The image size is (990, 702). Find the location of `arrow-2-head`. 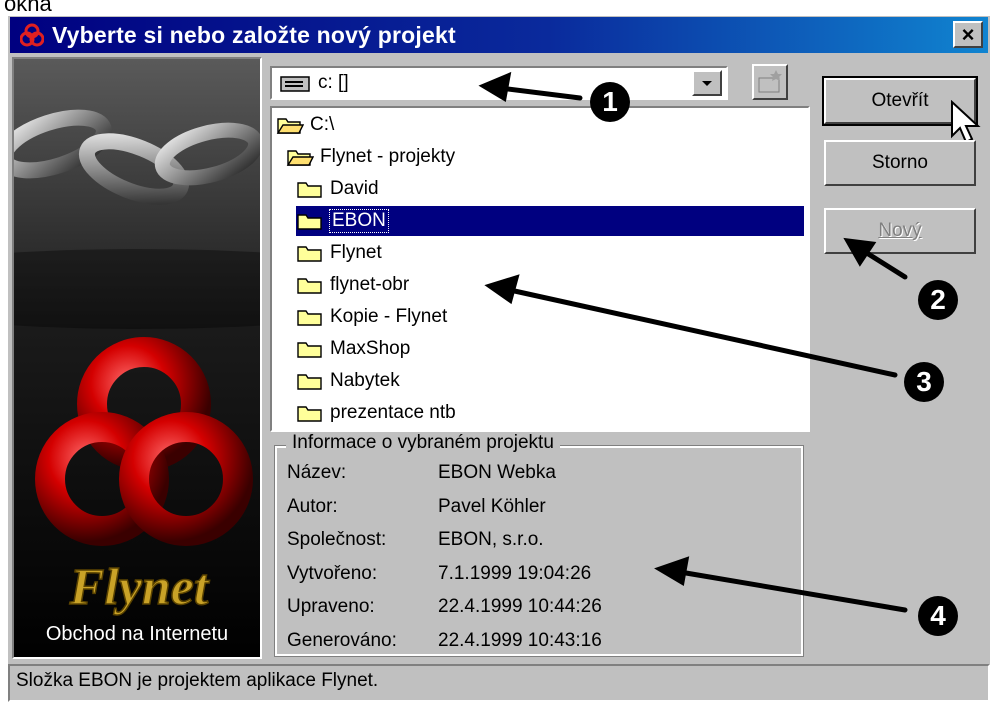

arrow-2-head is located at coordinates (860, 252).